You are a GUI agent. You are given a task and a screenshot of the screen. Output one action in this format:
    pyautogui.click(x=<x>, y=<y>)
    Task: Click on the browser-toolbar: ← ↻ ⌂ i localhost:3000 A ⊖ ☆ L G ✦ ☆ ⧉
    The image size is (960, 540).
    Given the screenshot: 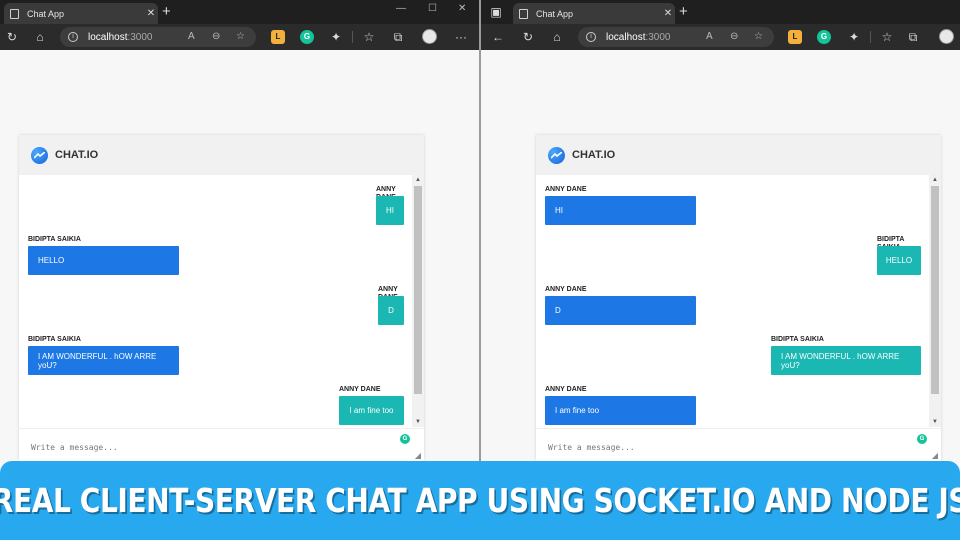 What is the action you would take?
    pyautogui.click(x=720, y=37)
    